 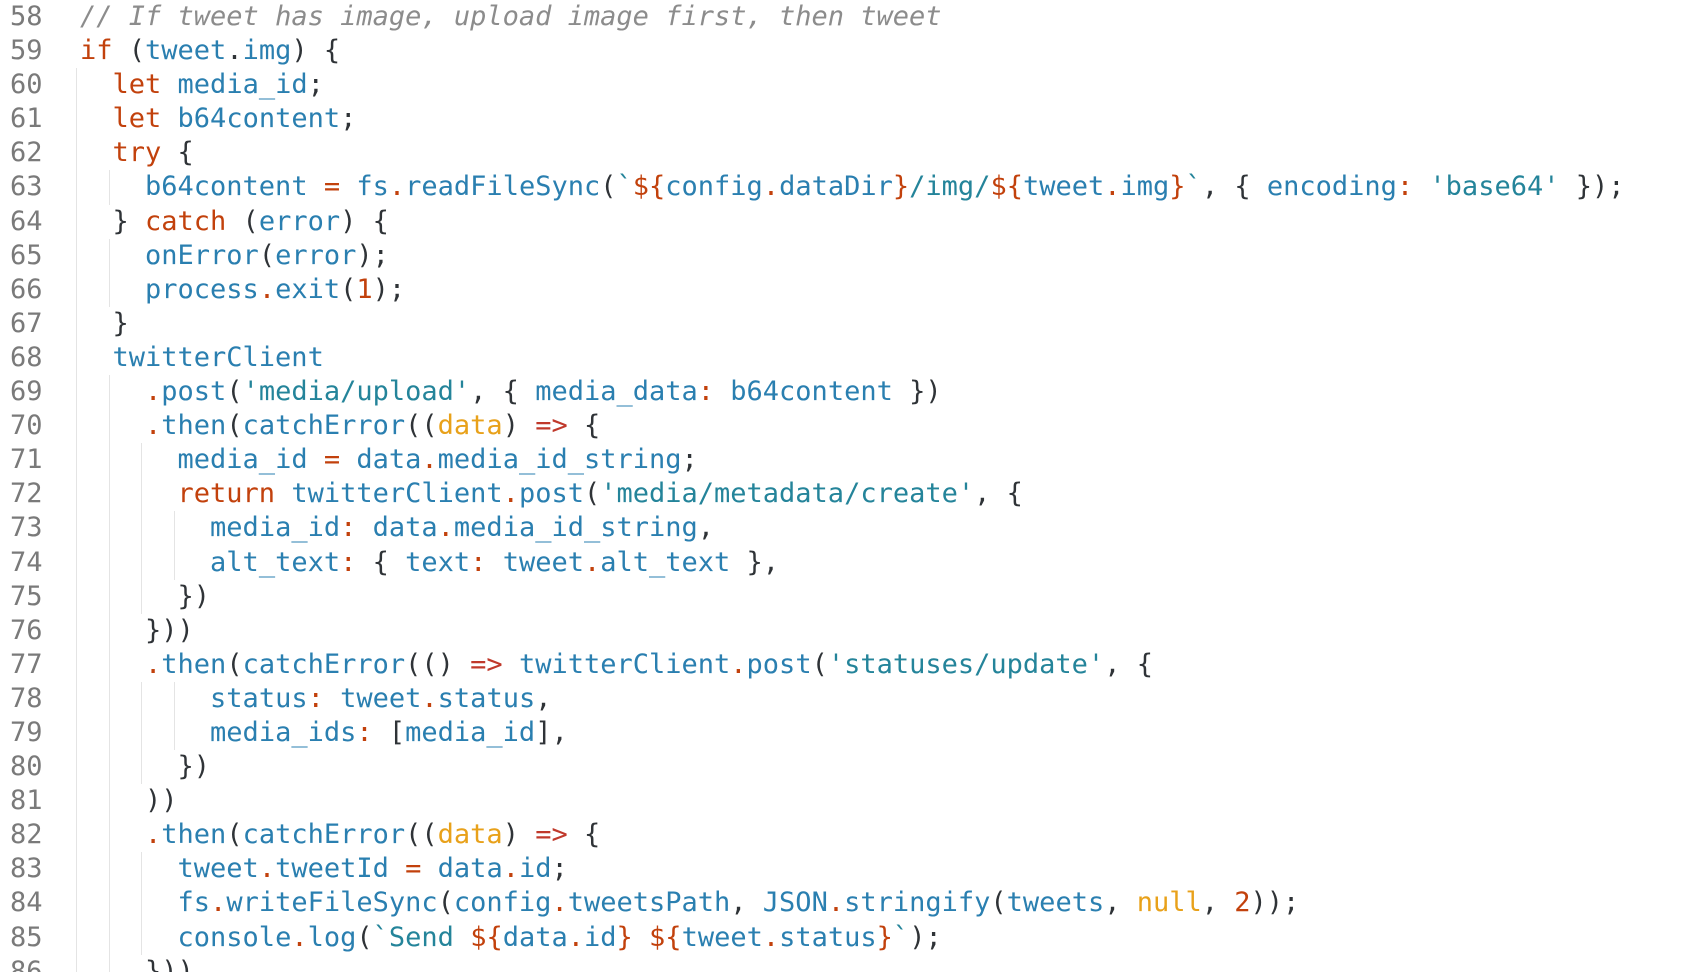 I want to click on line-content: media_id: data.media_id_string,, so click(x=462, y=528).